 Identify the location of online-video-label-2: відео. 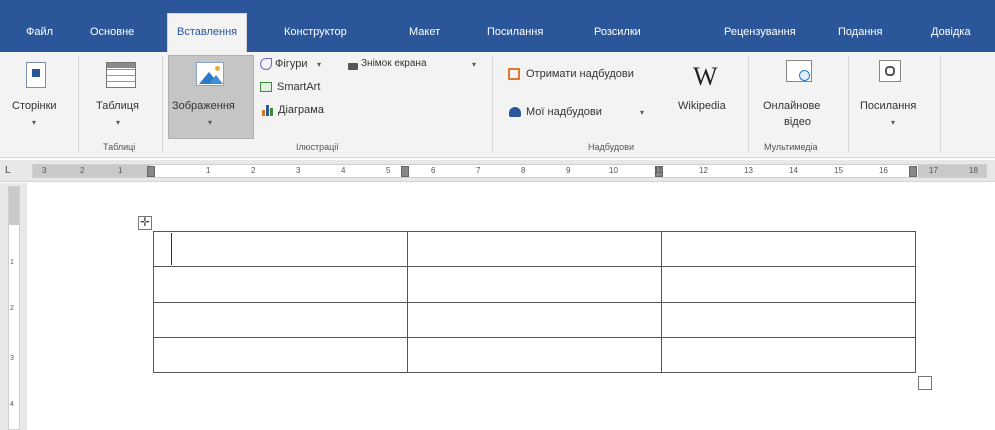
(797, 122).